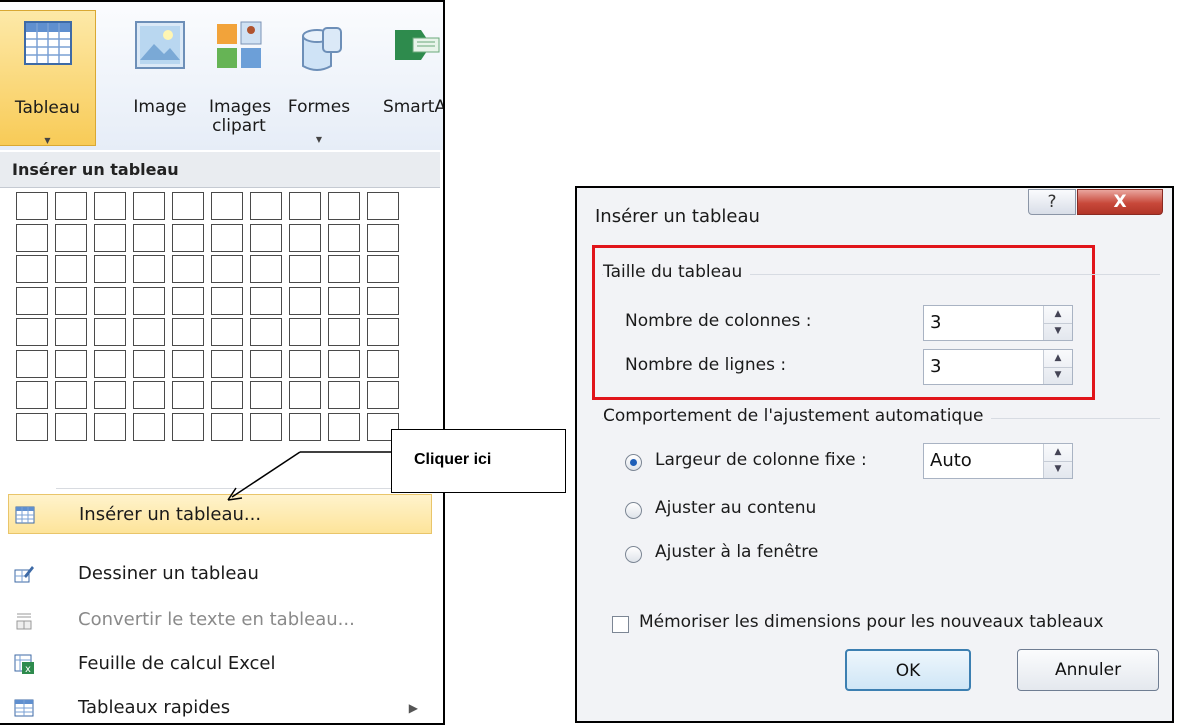  Describe the element at coordinates (399, 78) in the screenshot. I see `smartart-button: SmartA` at that location.